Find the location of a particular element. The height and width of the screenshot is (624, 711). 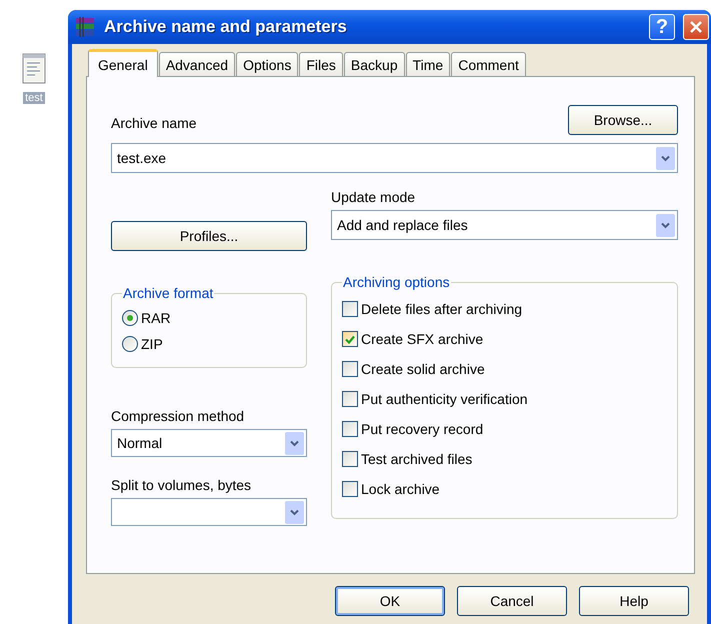

close-icon is located at coordinates (696, 27).